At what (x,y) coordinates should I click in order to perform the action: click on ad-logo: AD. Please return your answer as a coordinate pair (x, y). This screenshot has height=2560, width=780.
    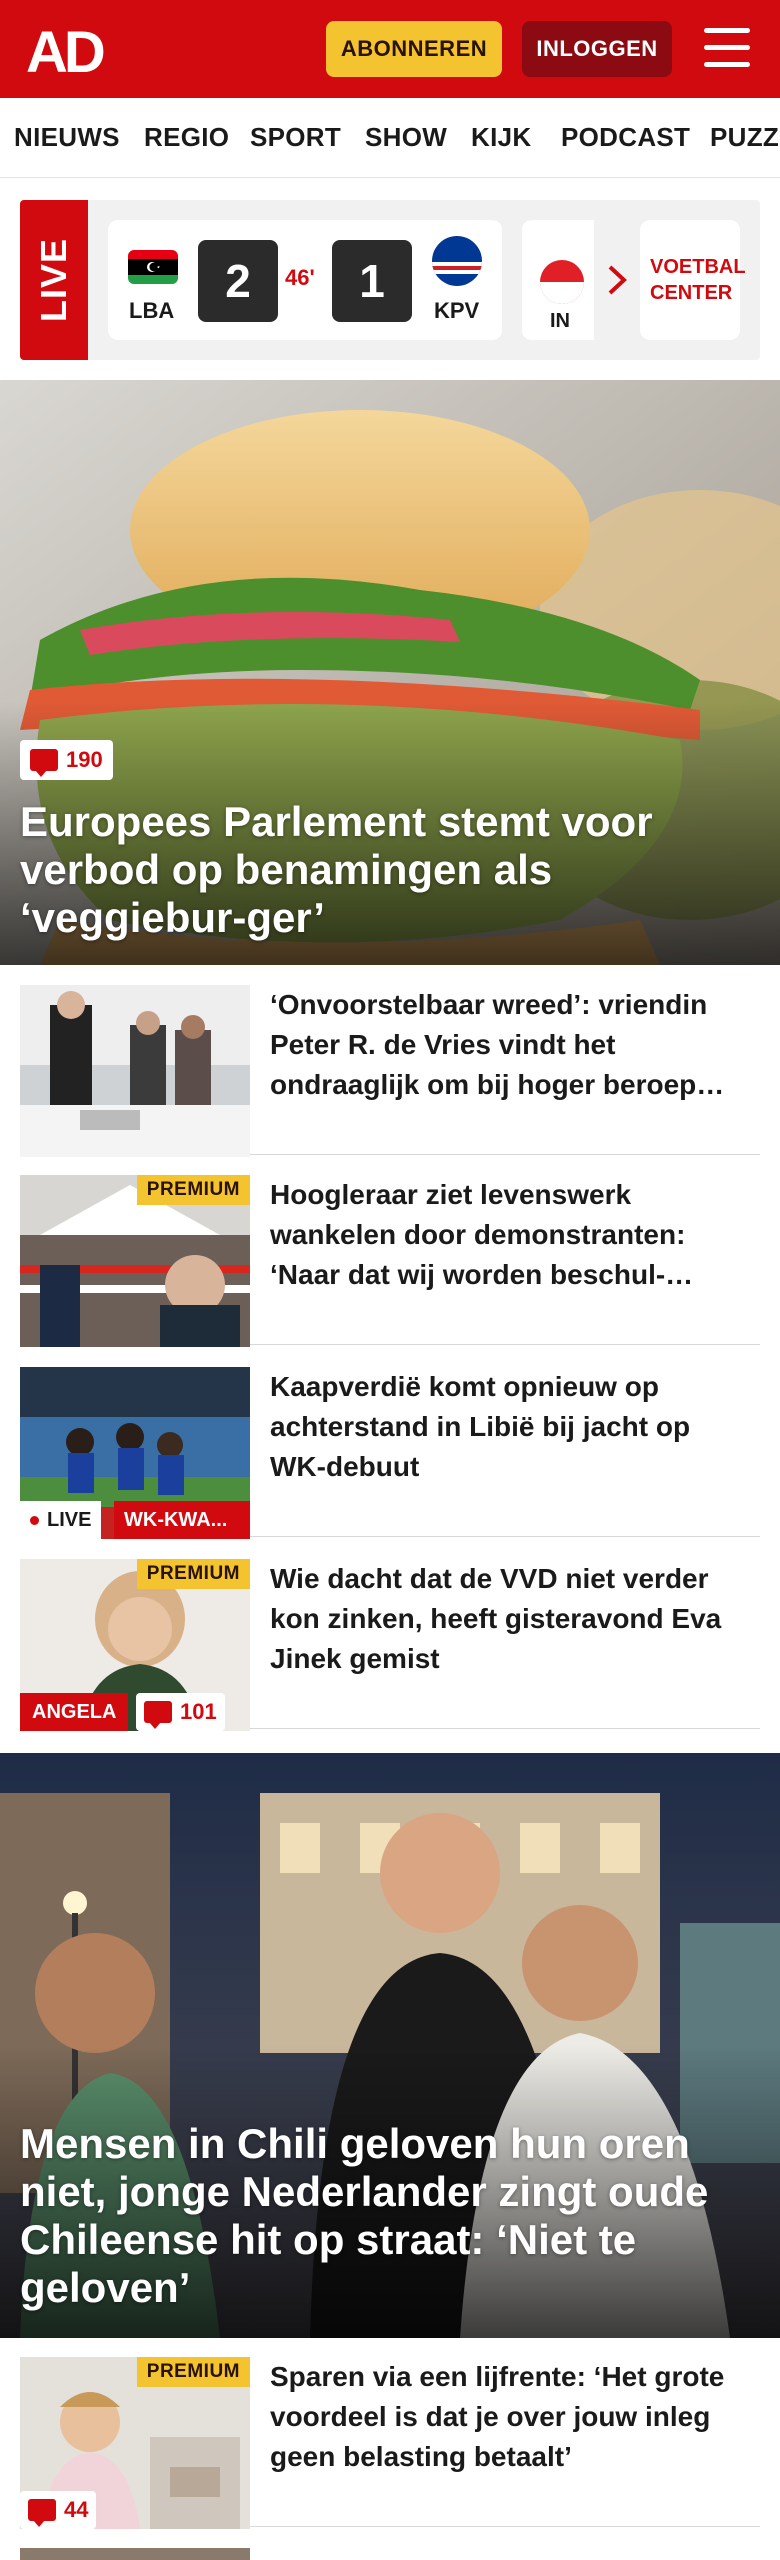
    Looking at the image, I should click on (72, 52).